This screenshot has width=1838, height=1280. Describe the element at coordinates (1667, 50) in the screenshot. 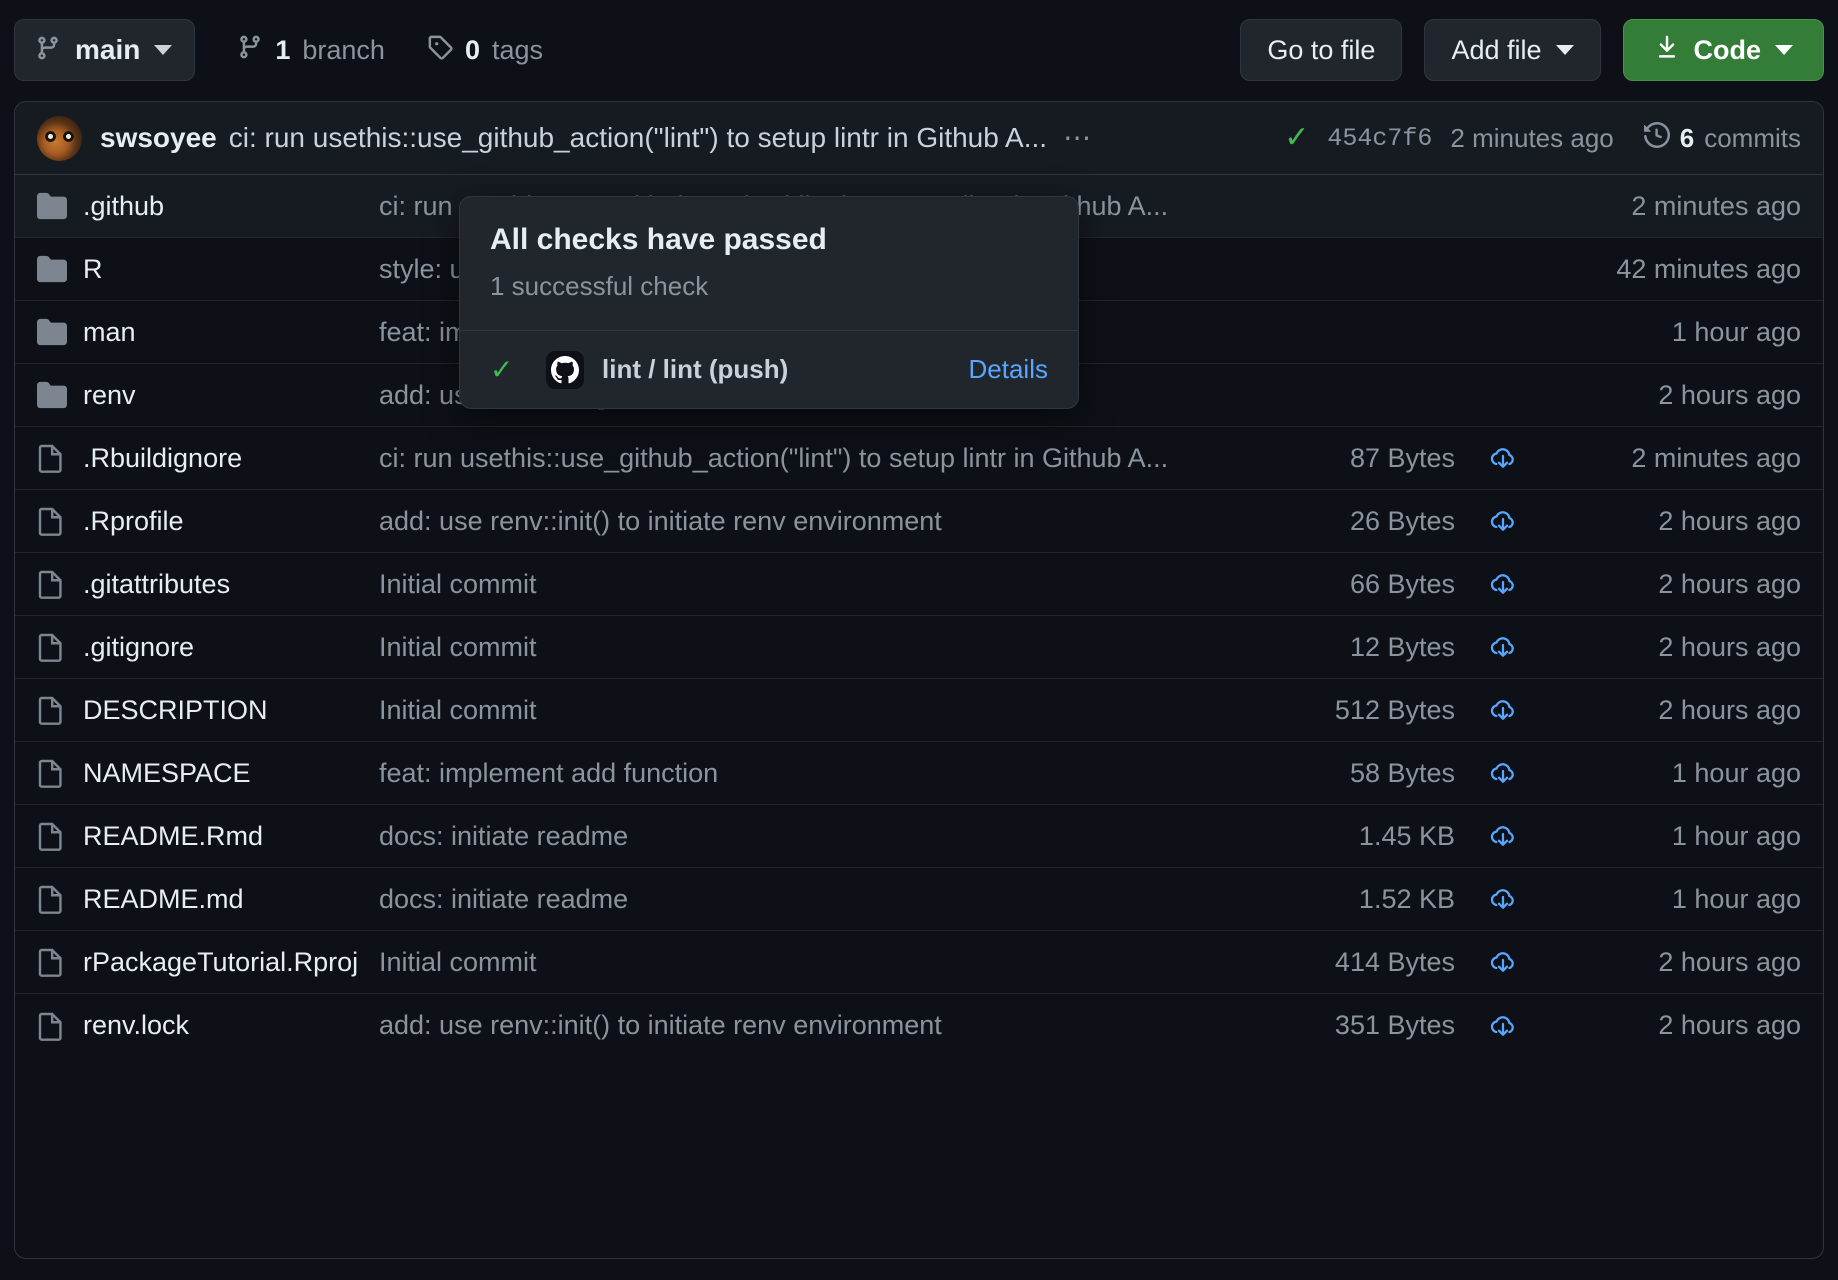

I see `download-icon` at that location.